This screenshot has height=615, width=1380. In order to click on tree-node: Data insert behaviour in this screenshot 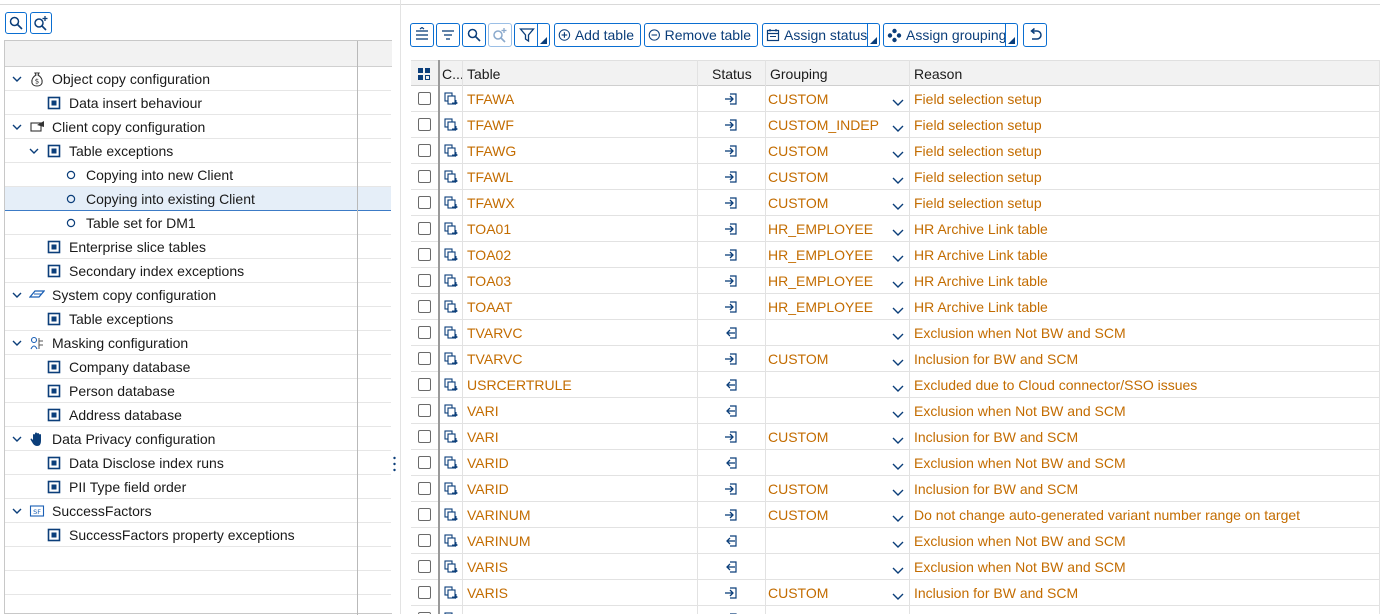, I will do `click(198, 103)`.